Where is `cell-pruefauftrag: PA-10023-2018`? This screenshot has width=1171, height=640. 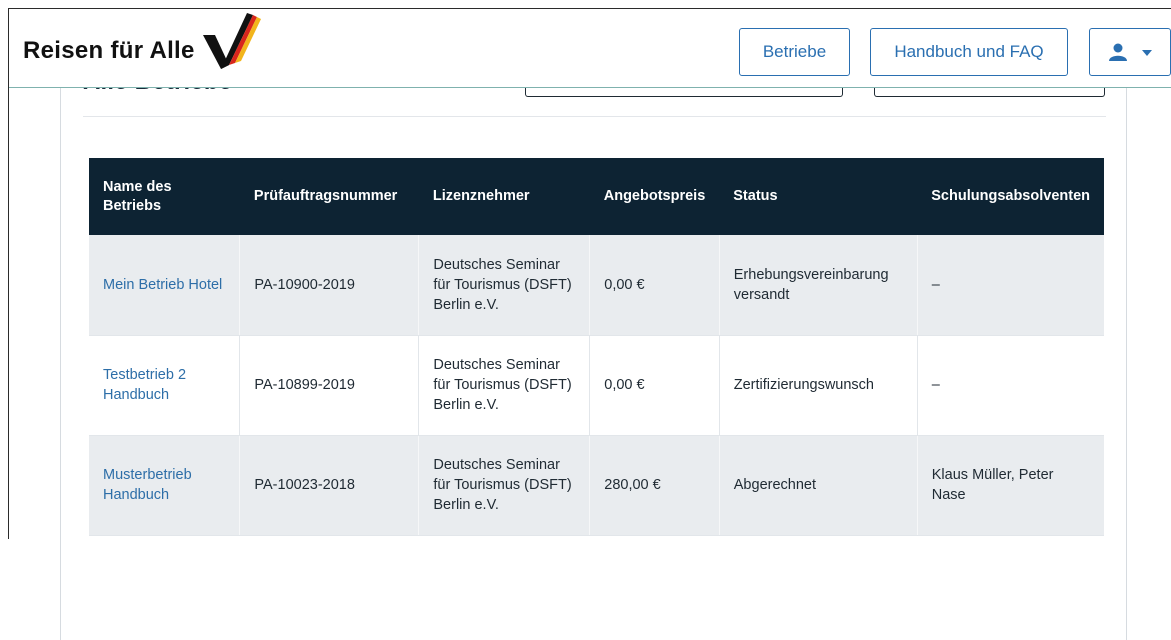 cell-pruefauftrag: PA-10023-2018 is located at coordinates (329, 485).